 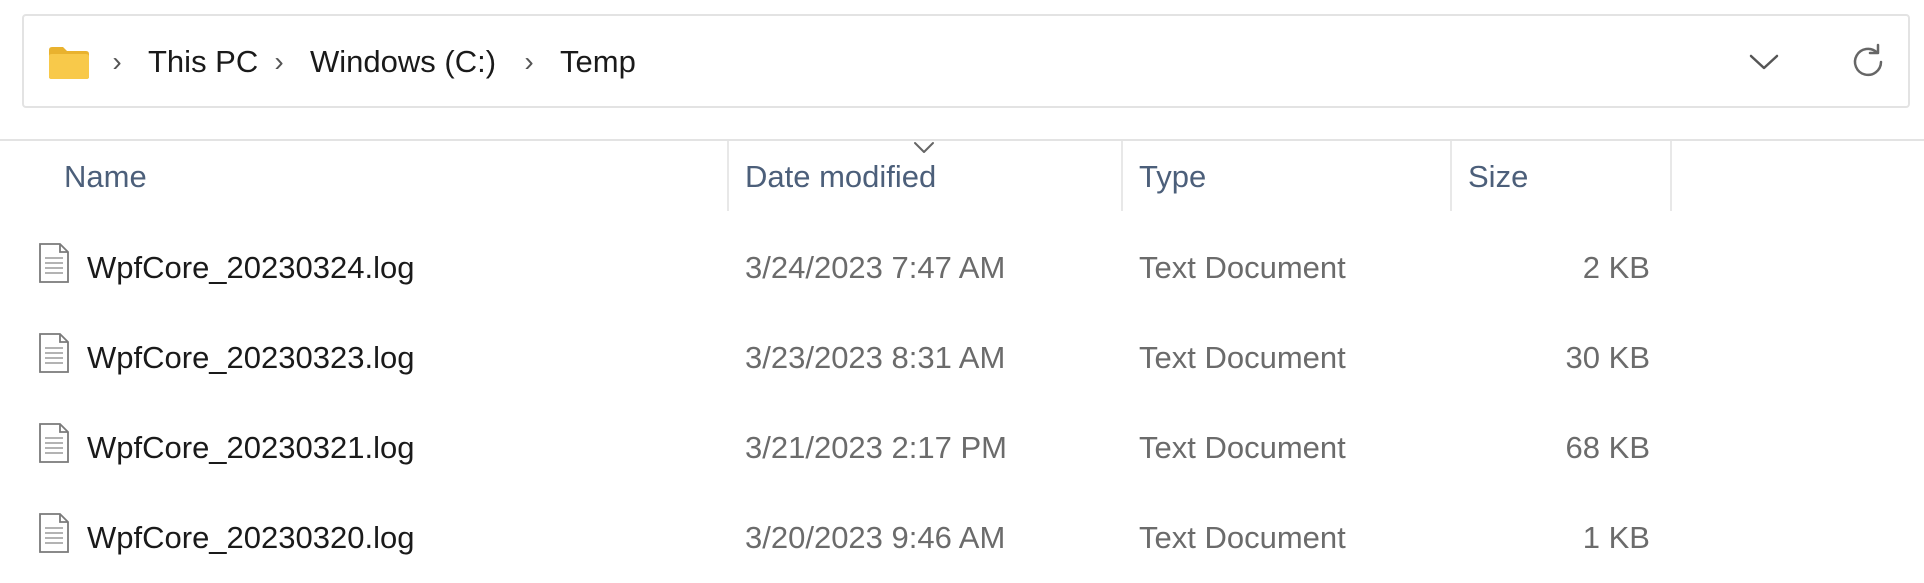 What do you see at coordinates (1561, 176) in the screenshot?
I see `column-header-size: Size` at bounding box center [1561, 176].